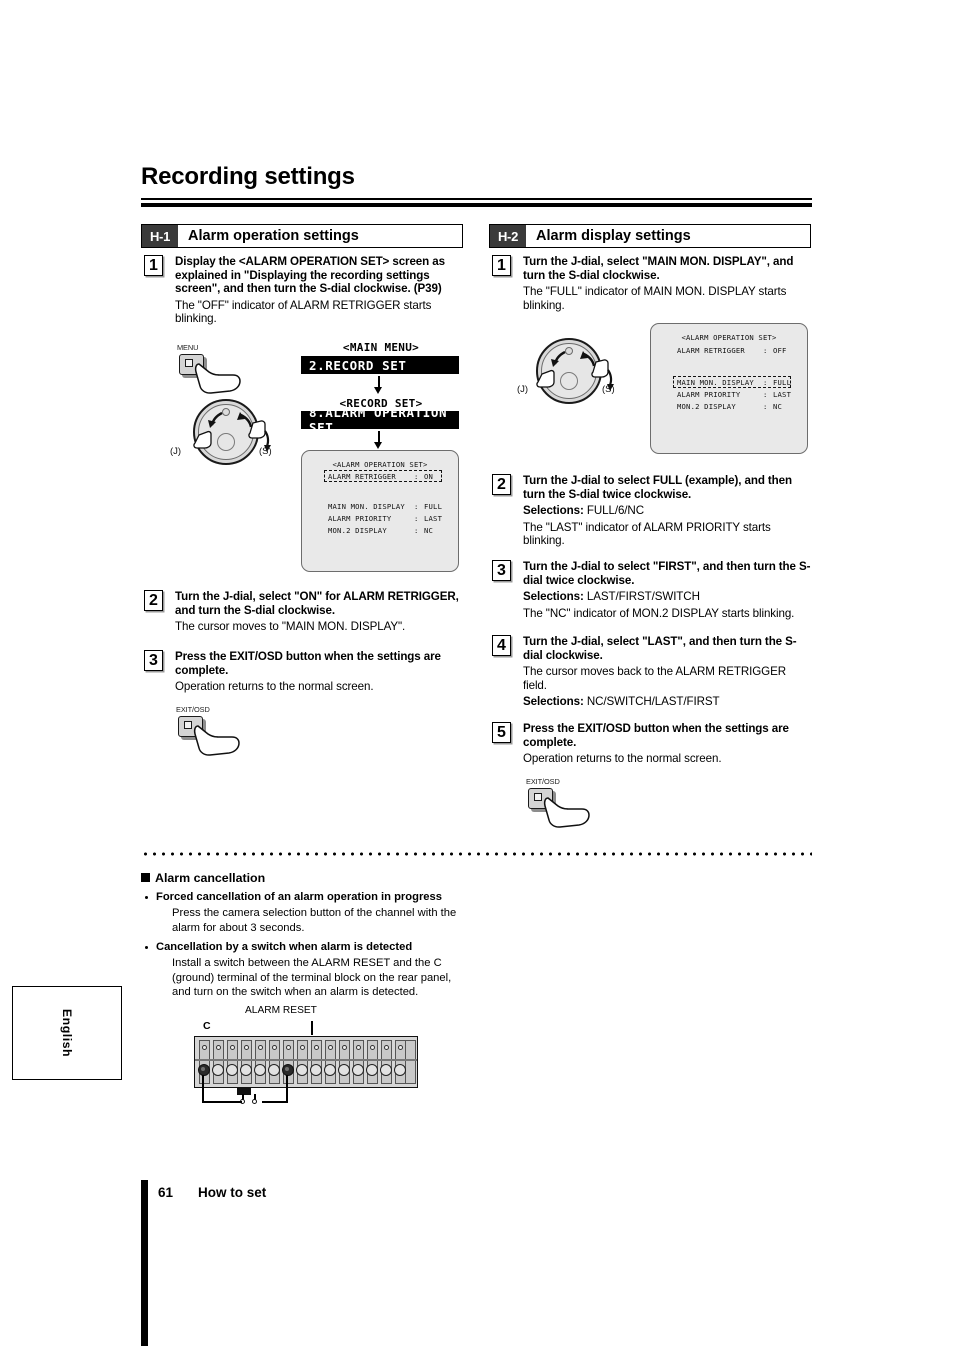 The width and height of the screenshot is (954, 1351). Describe the element at coordinates (275, 1102) in the screenshot. I see `wire-alarm-left` at that location.